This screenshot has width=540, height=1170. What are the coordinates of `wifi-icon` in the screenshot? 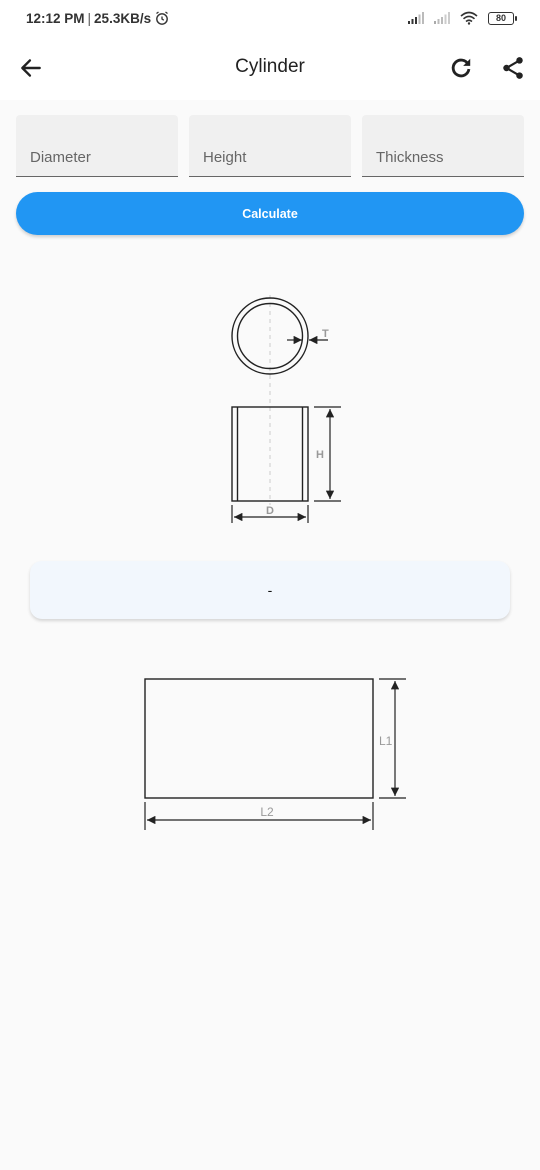 It's located at (469, 18).